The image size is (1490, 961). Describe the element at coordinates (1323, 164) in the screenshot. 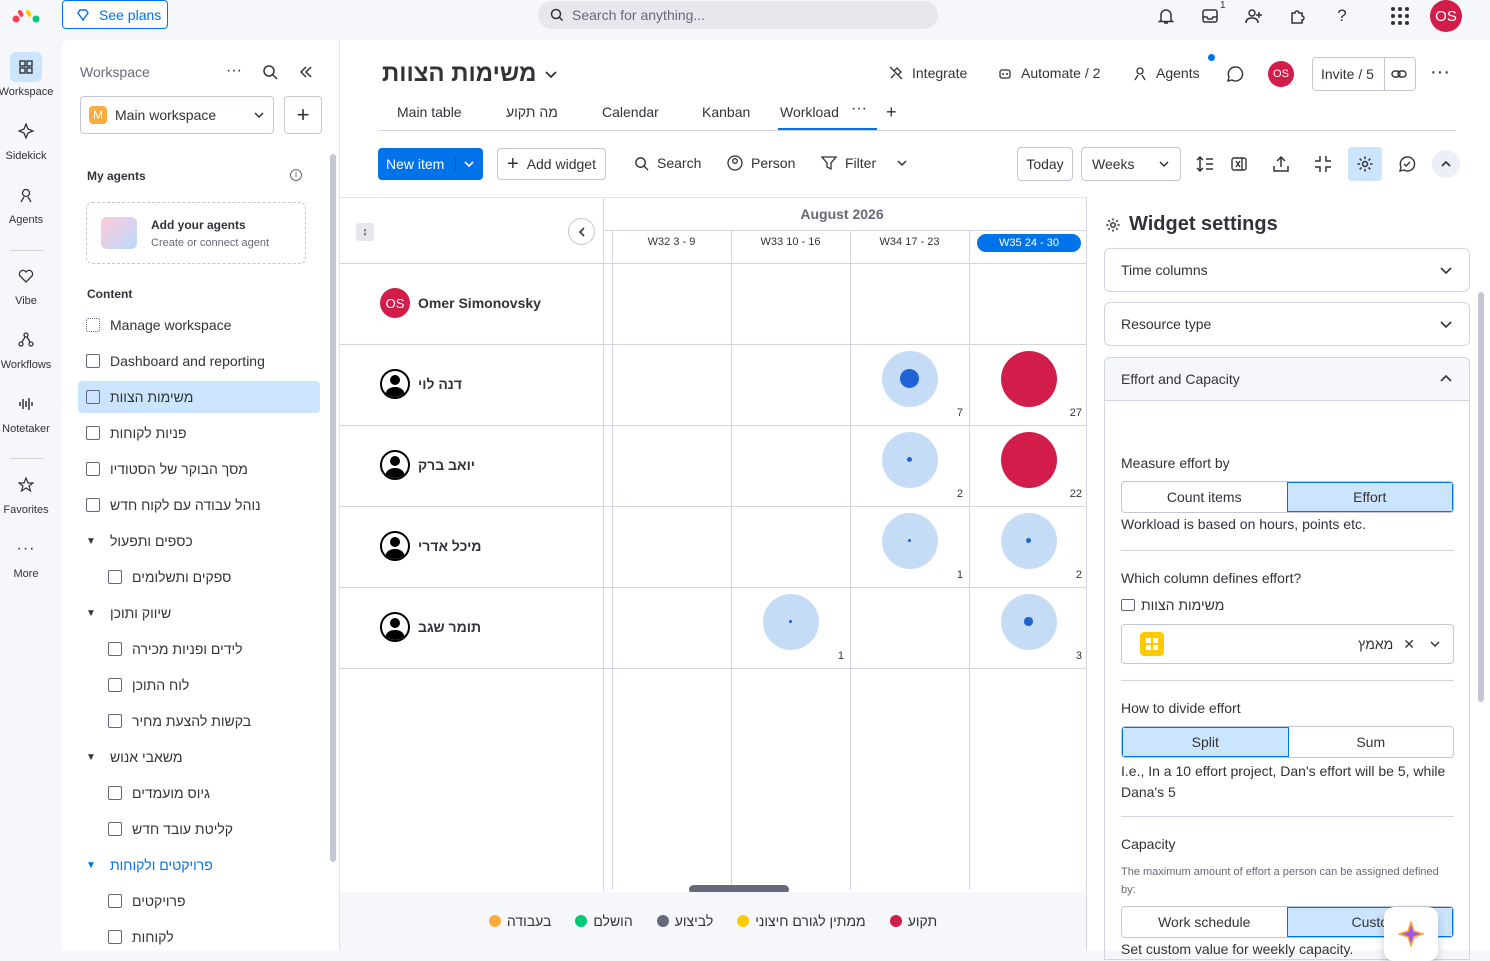

I see `fullscreen-icon` at that location.